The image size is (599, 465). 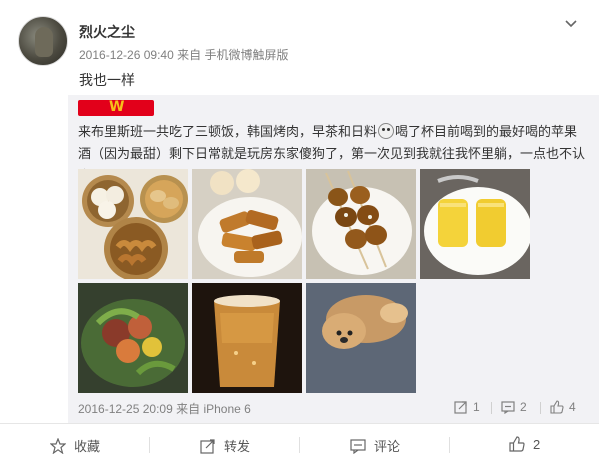 I want to click on comment-button: 评论, so click(x=375, y=445).